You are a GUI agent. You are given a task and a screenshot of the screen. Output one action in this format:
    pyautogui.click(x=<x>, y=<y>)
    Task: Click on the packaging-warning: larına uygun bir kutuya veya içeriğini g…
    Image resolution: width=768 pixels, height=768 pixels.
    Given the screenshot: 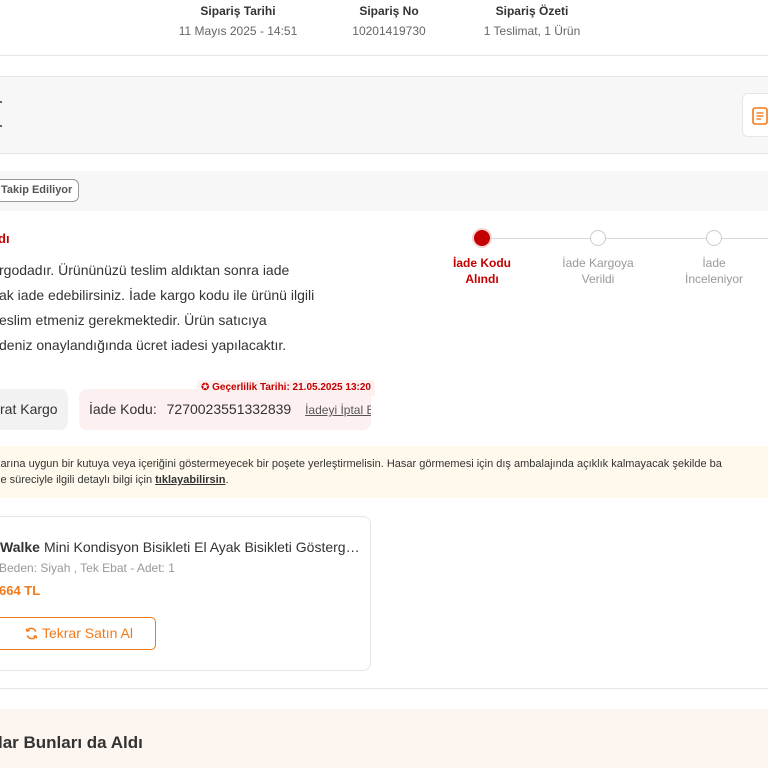 What is the action you would take?
    pyautogui.click(x=384, y=472)
    